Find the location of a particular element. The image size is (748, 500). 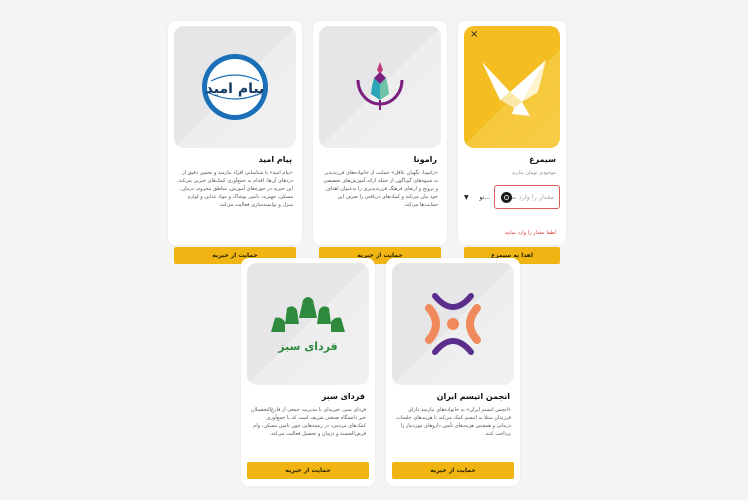

ramona-logo is located at coordinates (380, 87).